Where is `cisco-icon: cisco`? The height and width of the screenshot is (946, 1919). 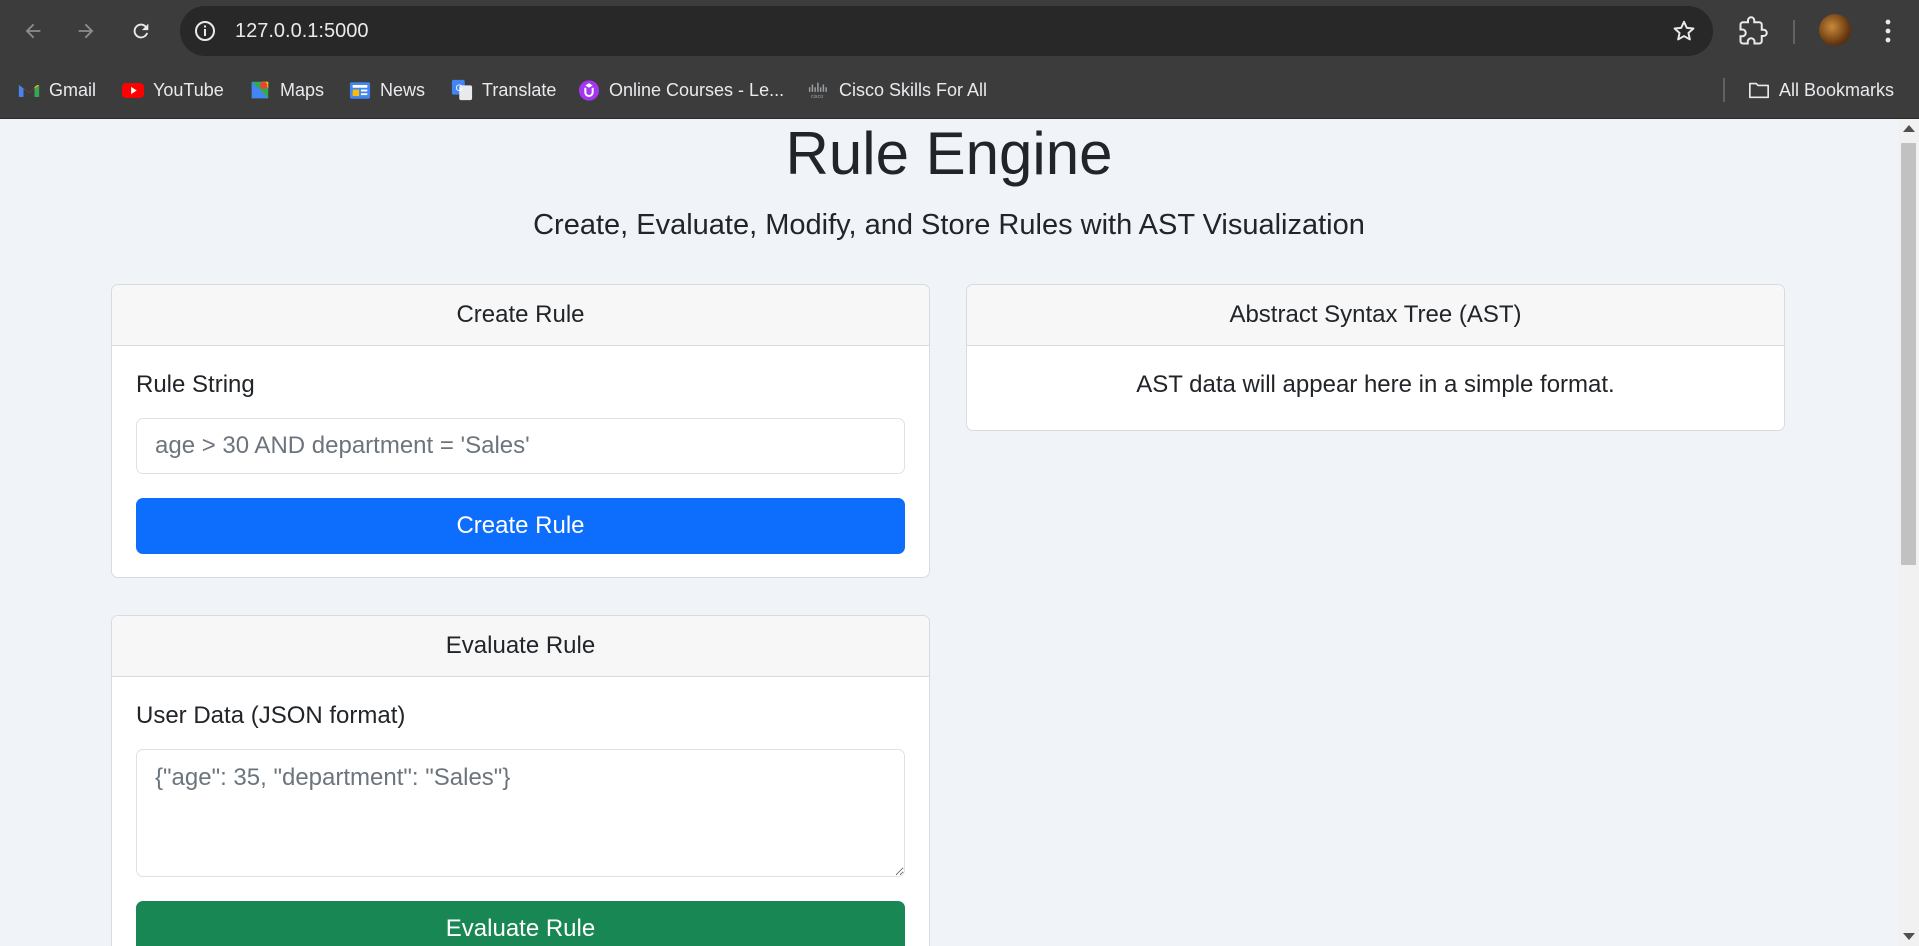
cisco-icon: cisco is located at coordinates (819, 90).